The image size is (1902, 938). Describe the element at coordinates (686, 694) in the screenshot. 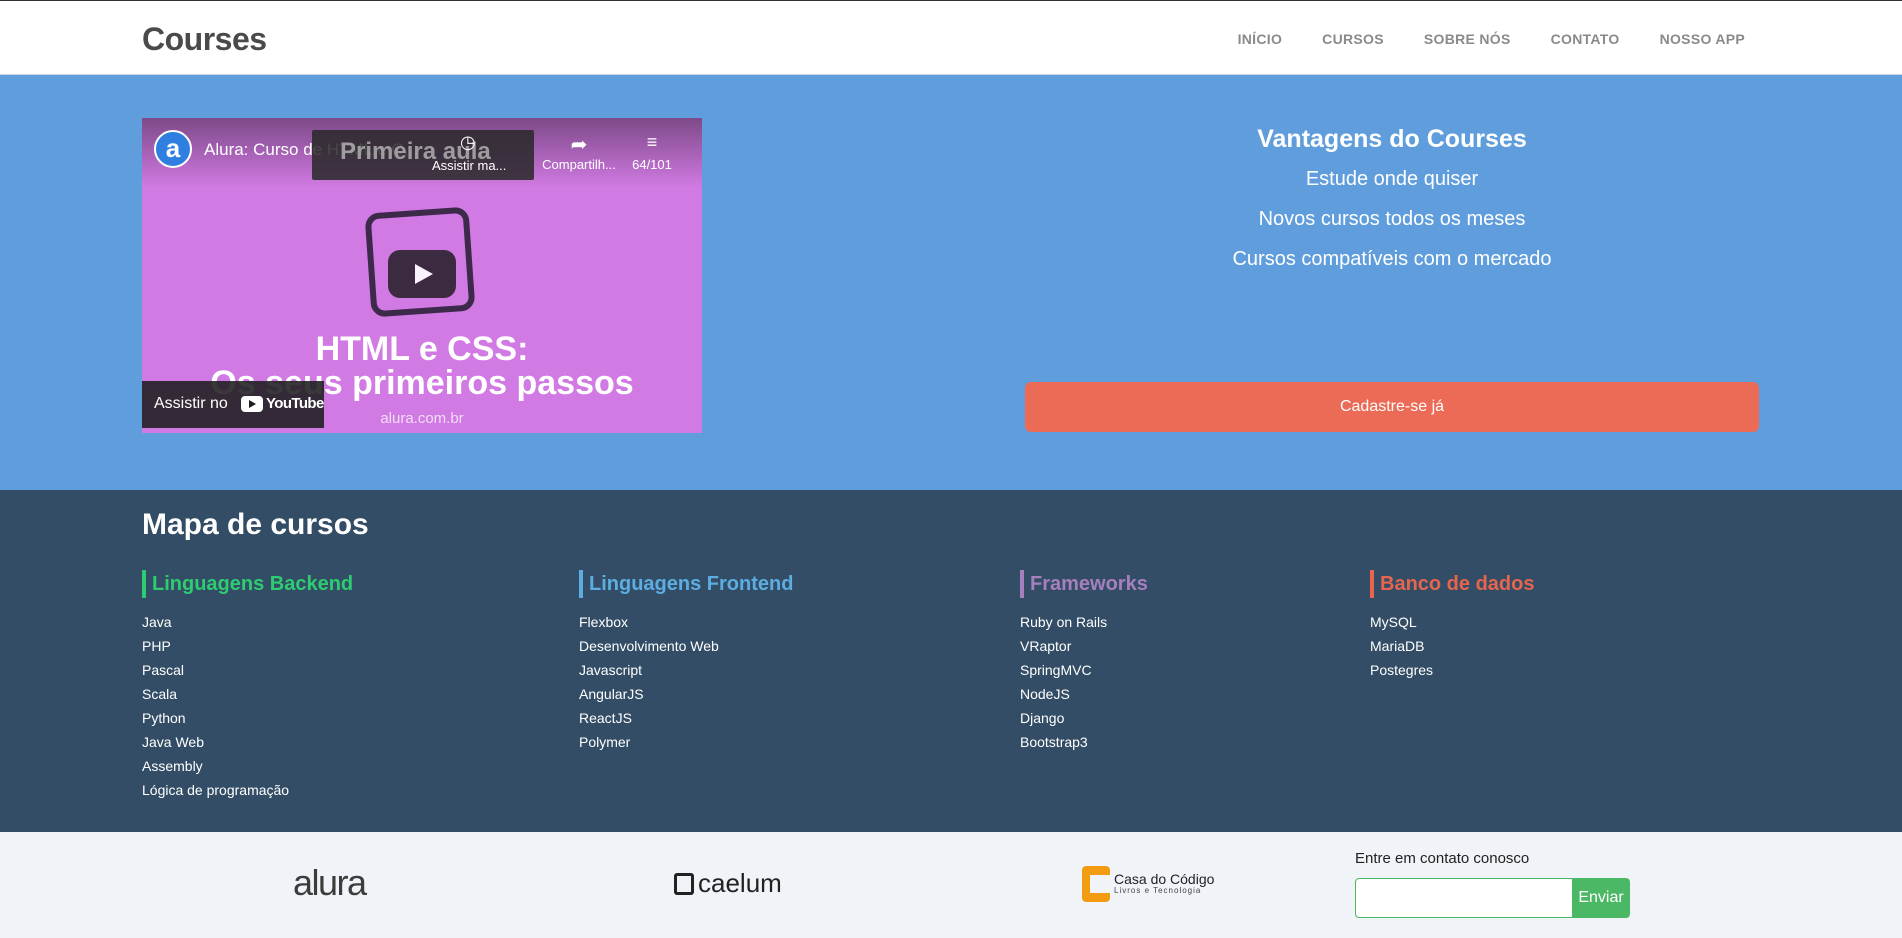

I see `course-link: AngularJS` at that location.